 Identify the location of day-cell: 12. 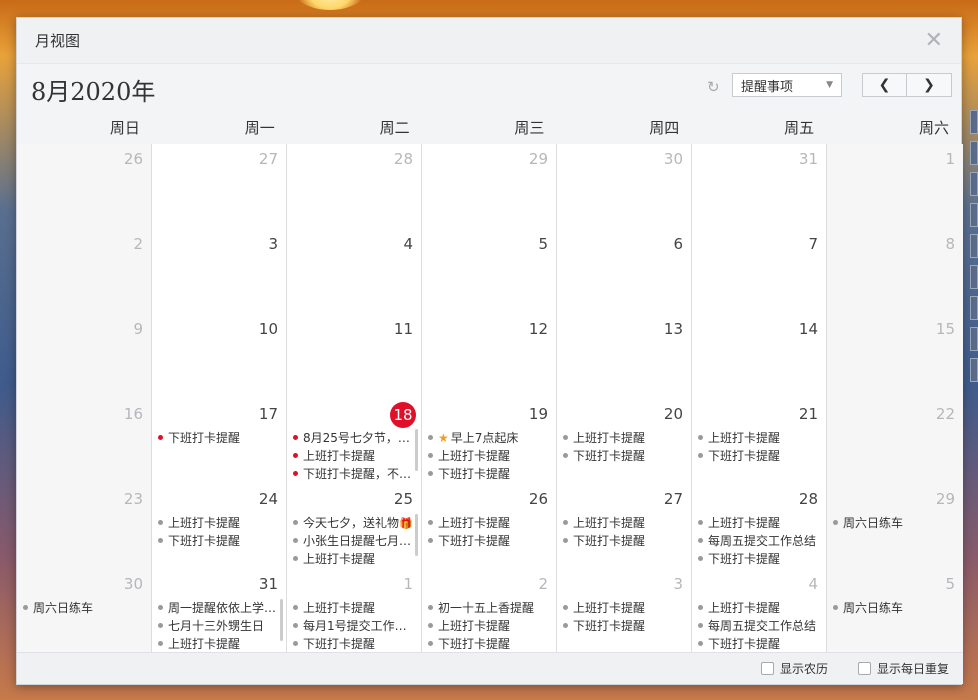
(489, 356).